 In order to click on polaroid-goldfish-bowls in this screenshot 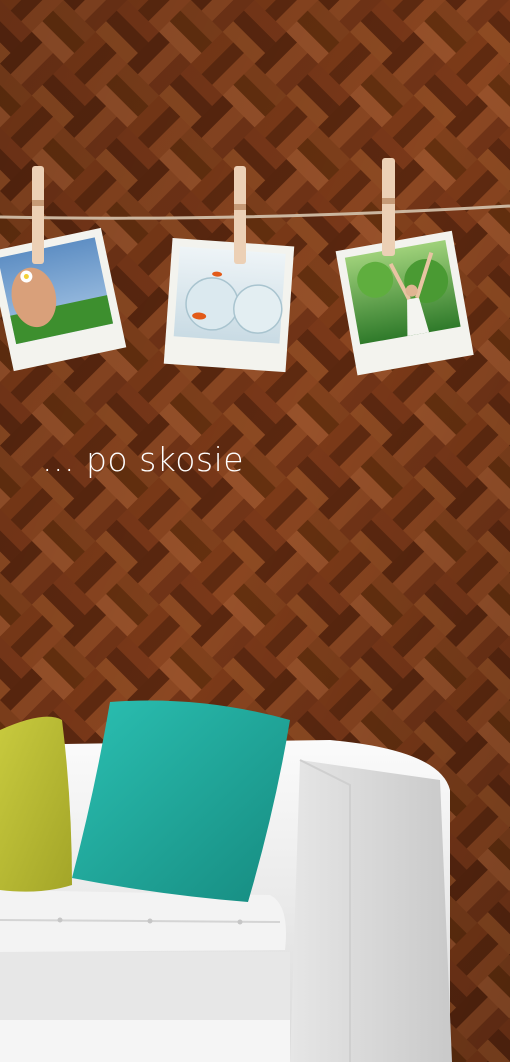, I will do `click(229, 305)`.